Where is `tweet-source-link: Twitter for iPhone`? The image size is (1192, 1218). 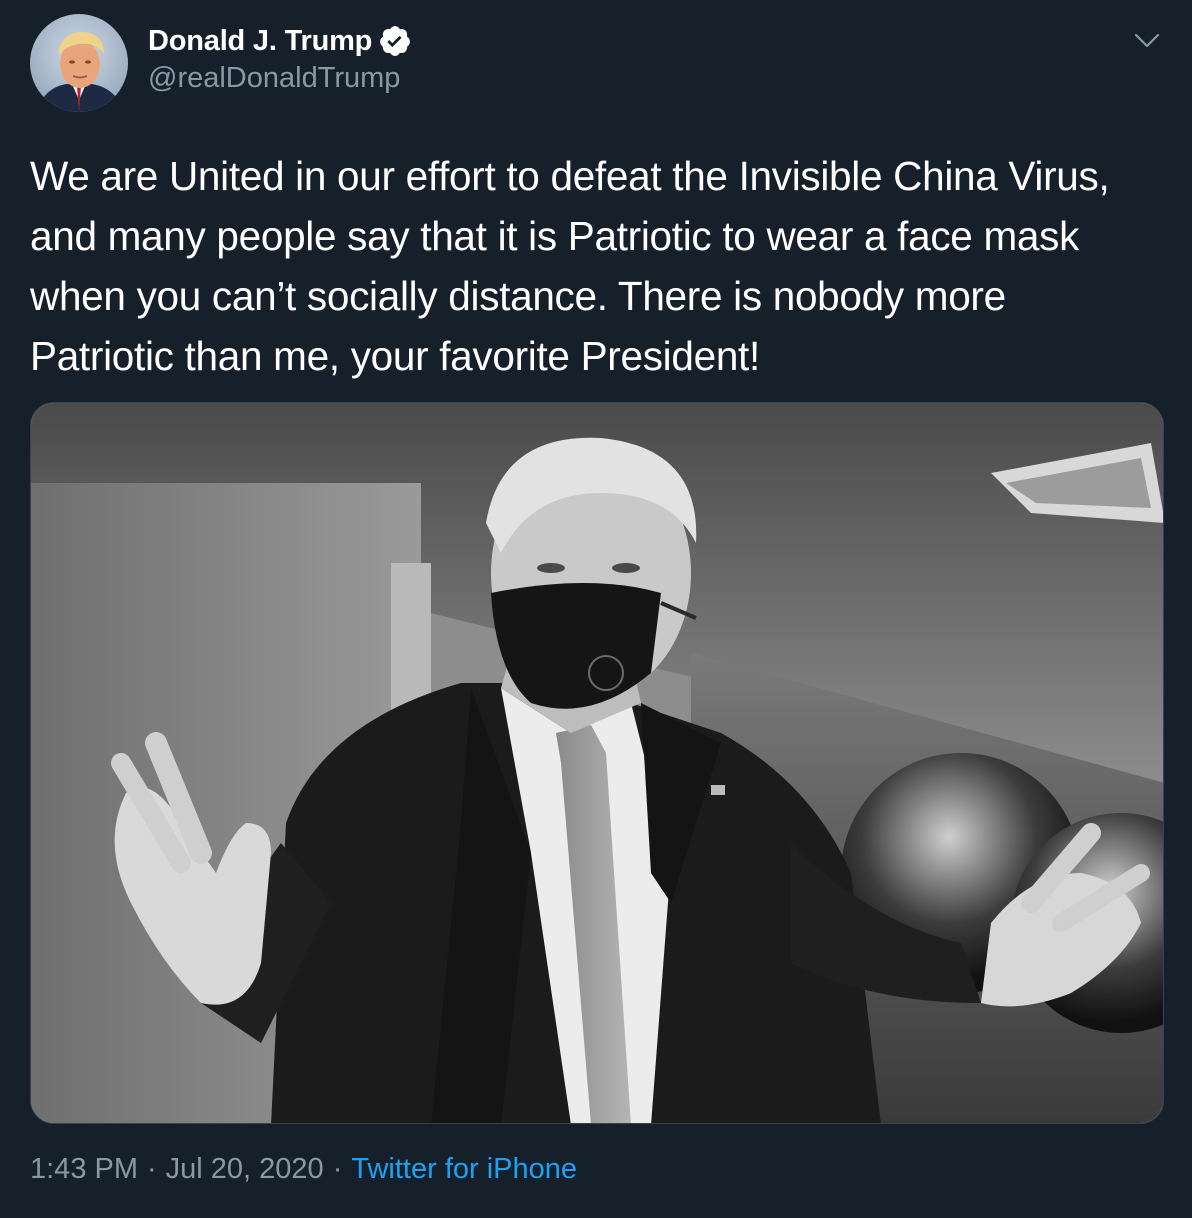
tweet-source-link: Twitter for iPhone is located at coordinates (464, 1169).